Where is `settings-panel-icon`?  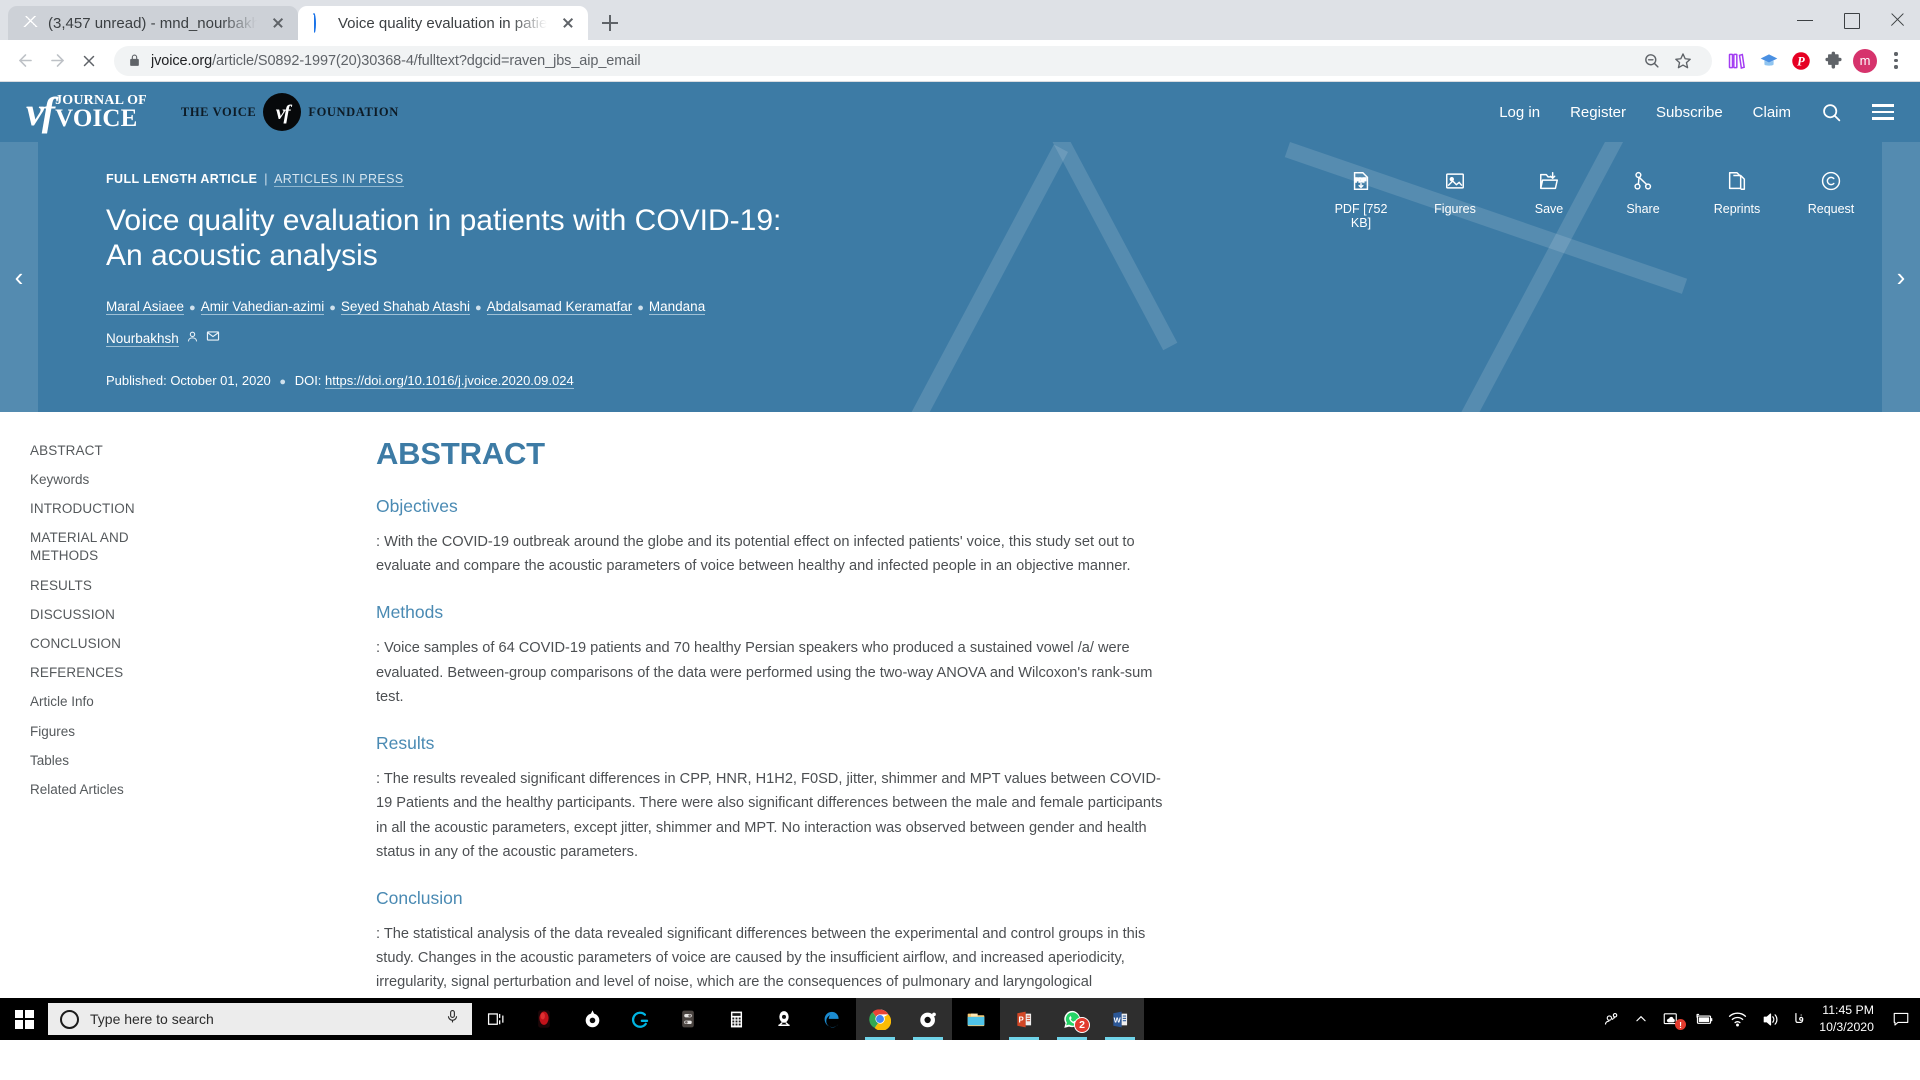 settings-panel-icon is located at coordinates (688, 1019).